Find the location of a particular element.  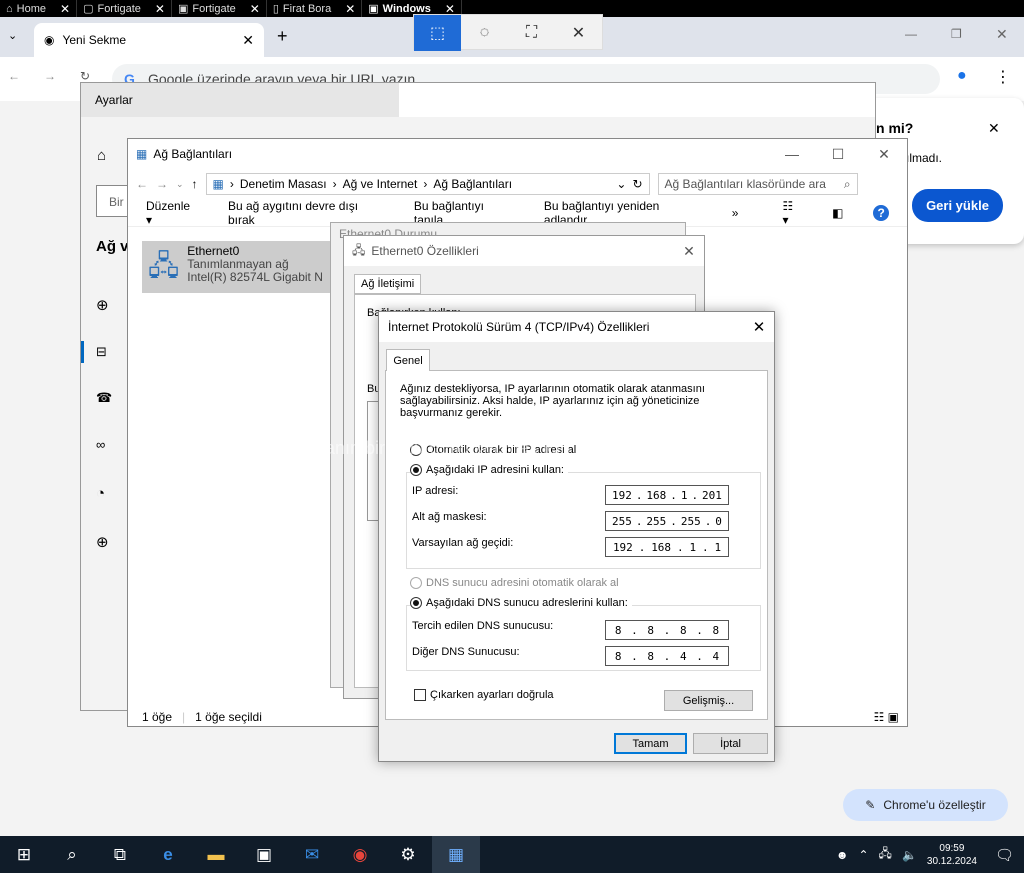

freeform-snip-icon: ◌ is located at coordinates (484, 33).